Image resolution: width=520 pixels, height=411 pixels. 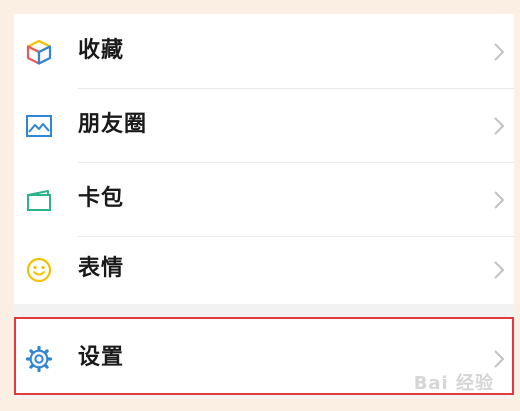 I want to click on cube-icon, so click(x=39, y=52).